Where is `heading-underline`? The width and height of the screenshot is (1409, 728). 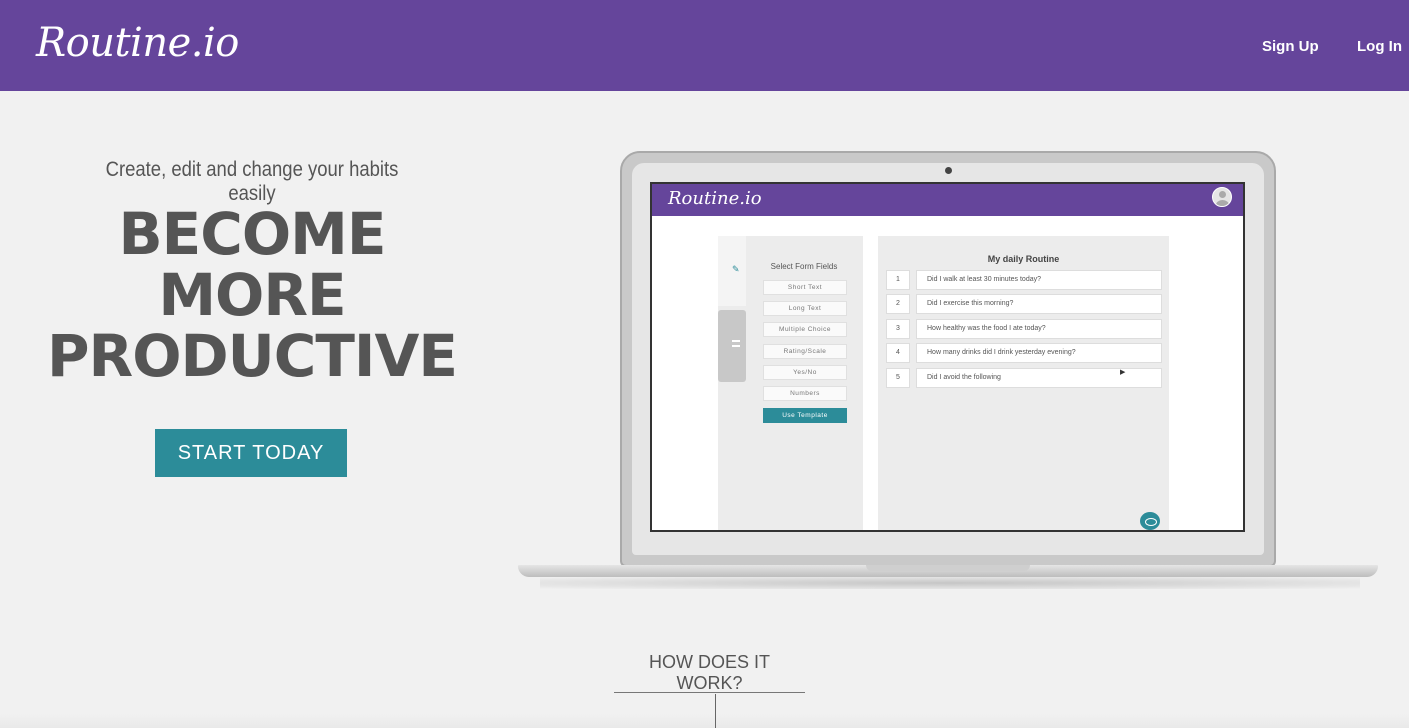 heading-underline is located at coordinates (709, 692).